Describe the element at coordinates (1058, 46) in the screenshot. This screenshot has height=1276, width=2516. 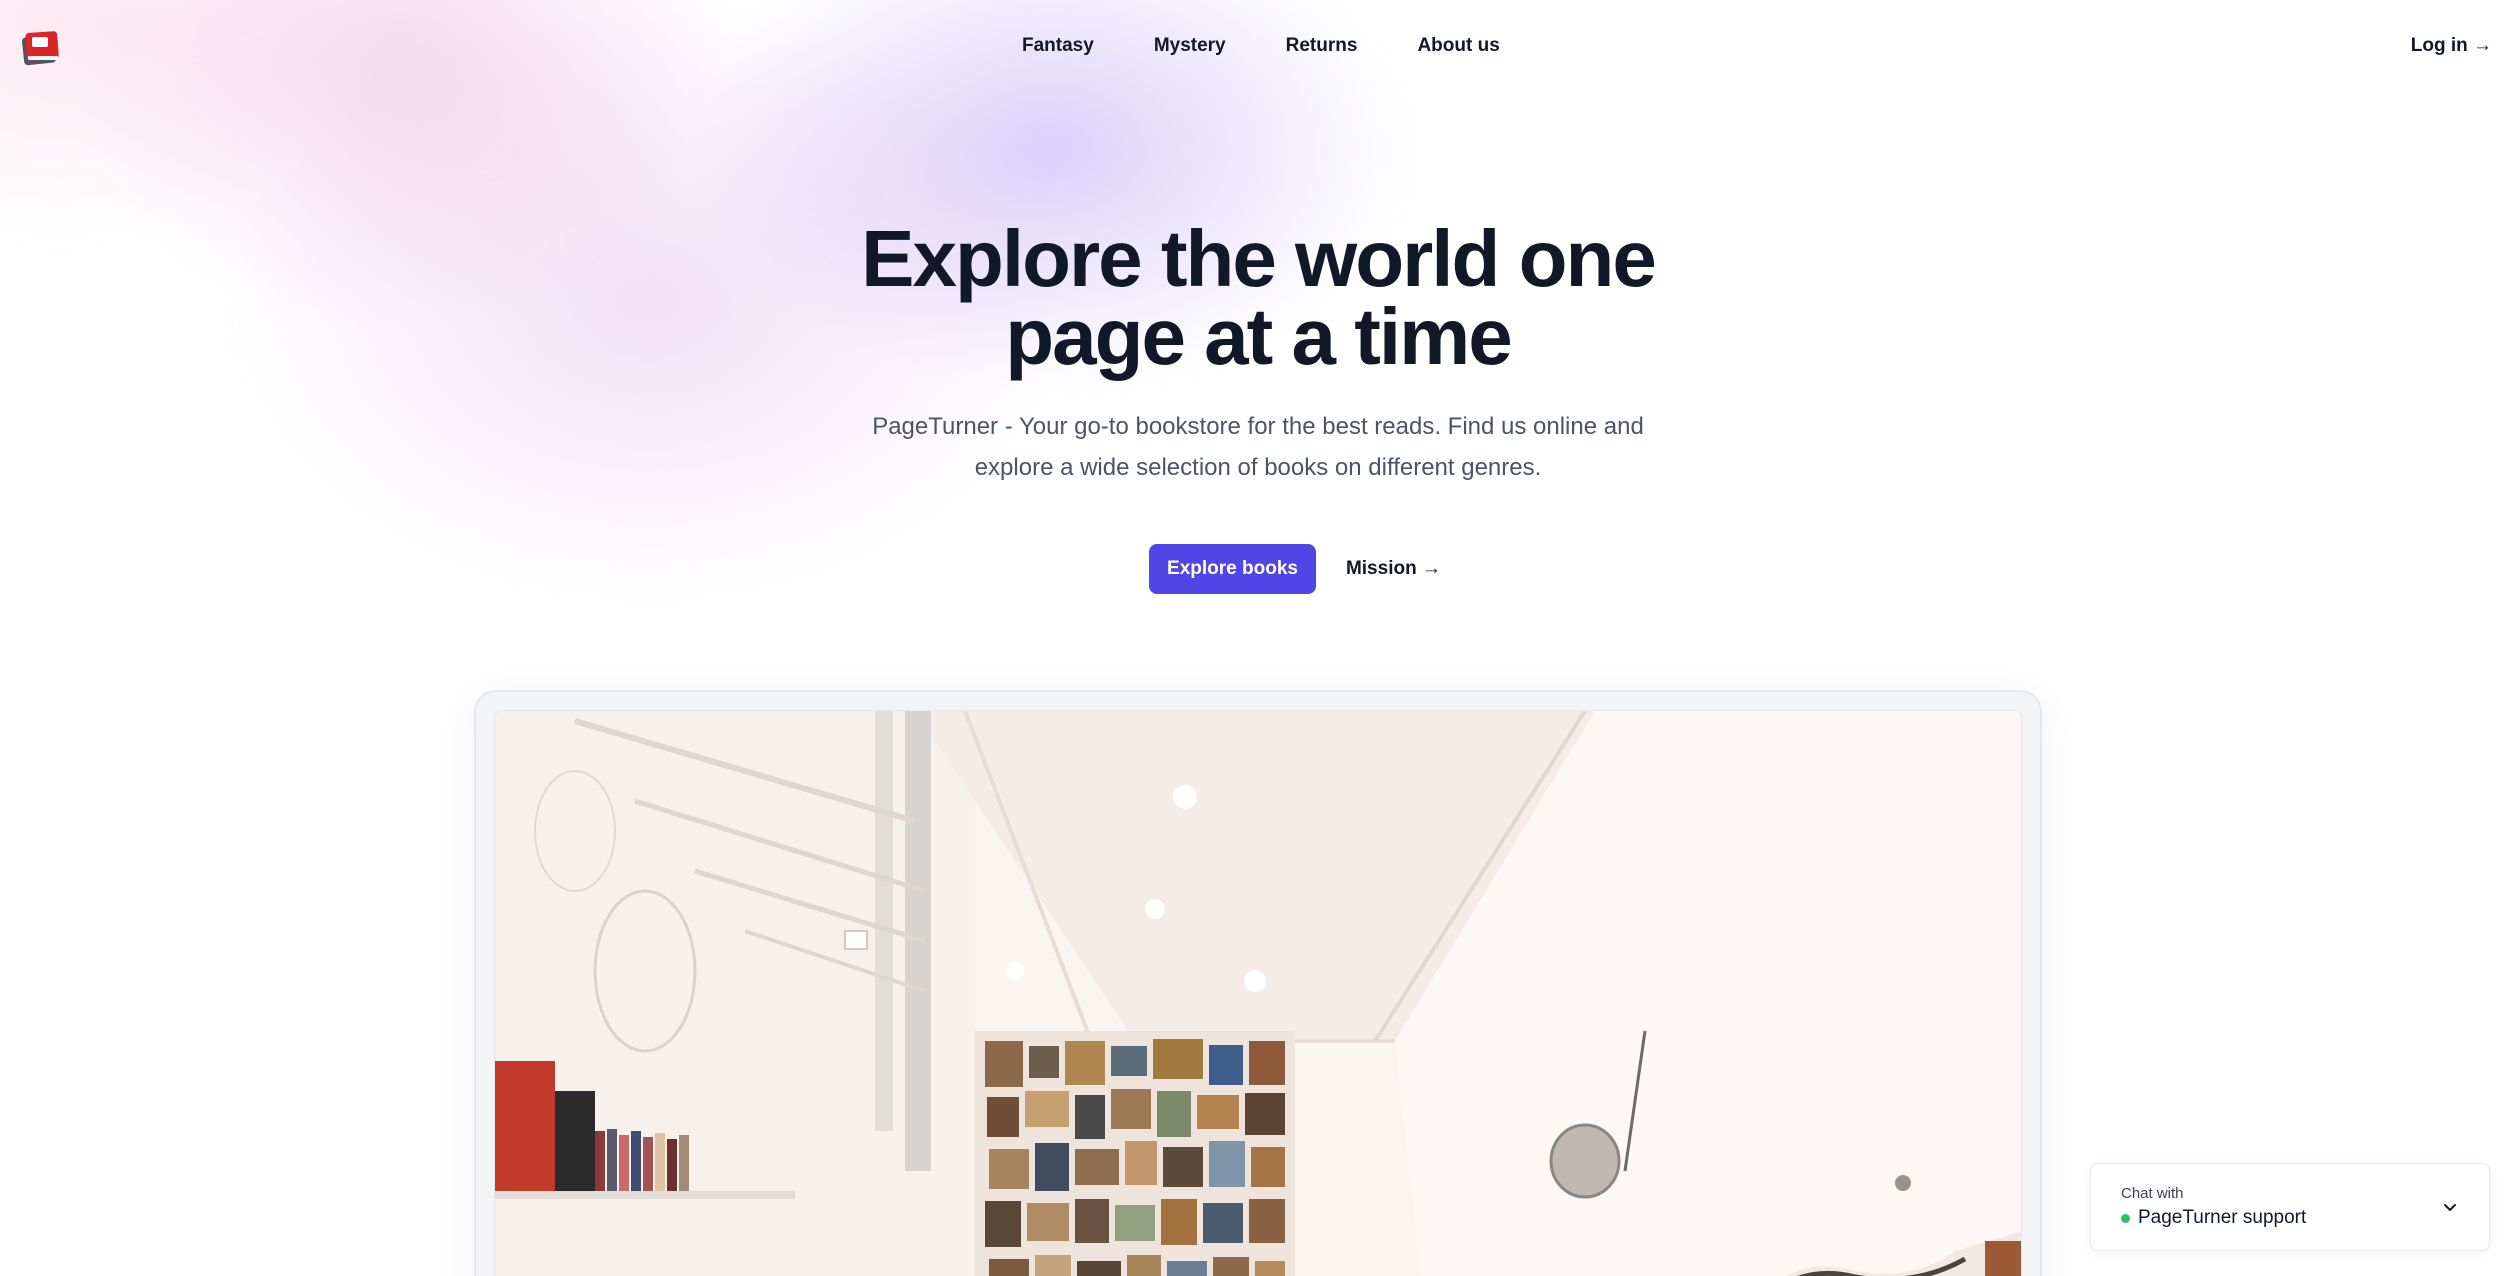
I see `nav-item-fantasy: Fantasy` at that location.